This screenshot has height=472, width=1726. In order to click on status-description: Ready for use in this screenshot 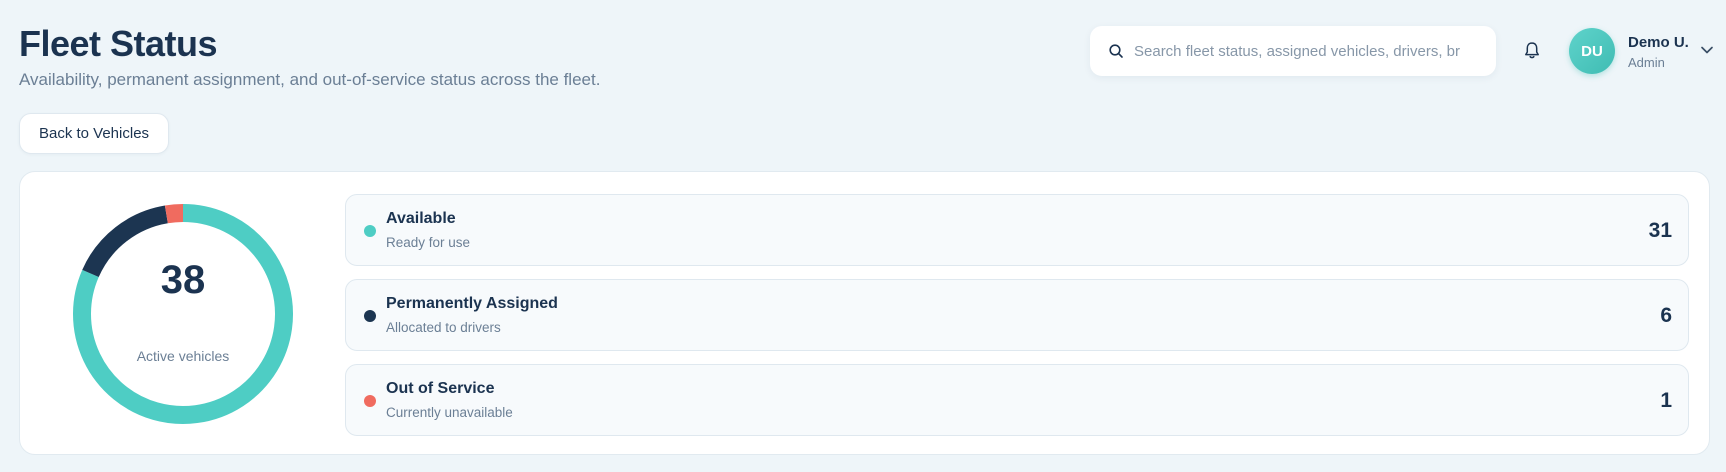, I will do `click(428, 242)`.